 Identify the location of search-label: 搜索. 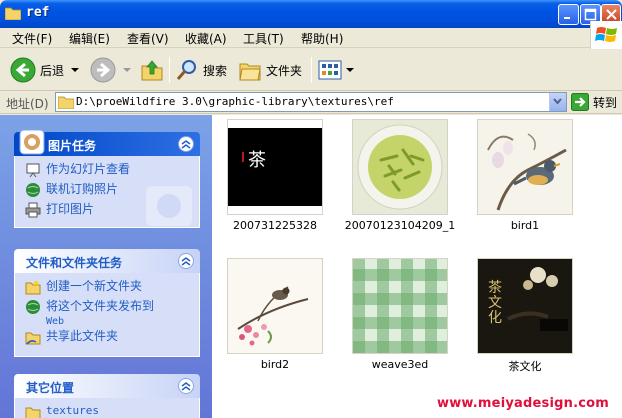
(215, 70).